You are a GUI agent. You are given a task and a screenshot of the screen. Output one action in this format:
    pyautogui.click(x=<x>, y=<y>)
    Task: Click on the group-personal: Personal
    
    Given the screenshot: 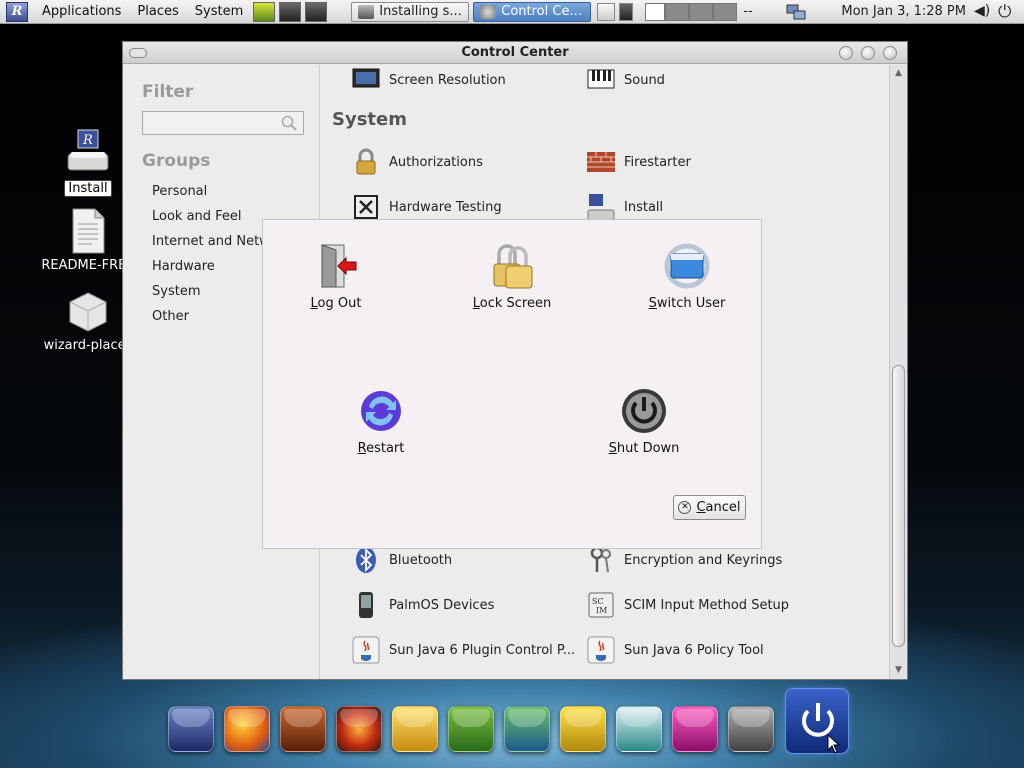 What is the action you would take?
    pyautogui.click(x=179, y=191)
    